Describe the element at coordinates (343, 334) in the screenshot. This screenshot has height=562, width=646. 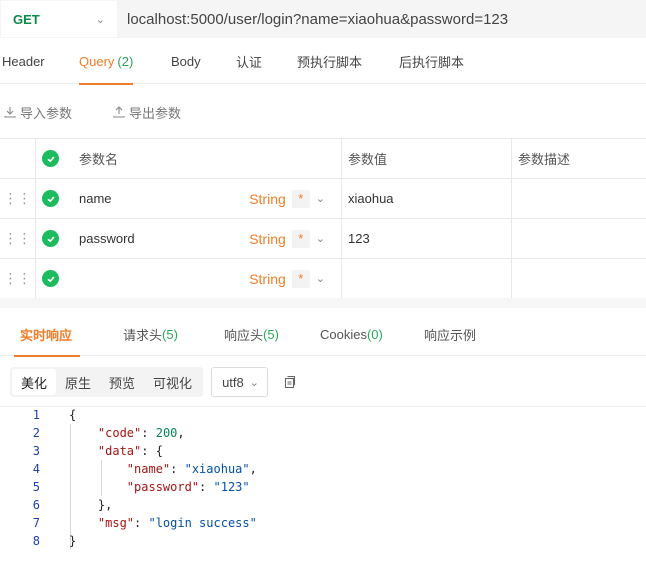
I see `tab-label: Cookies` at that location.